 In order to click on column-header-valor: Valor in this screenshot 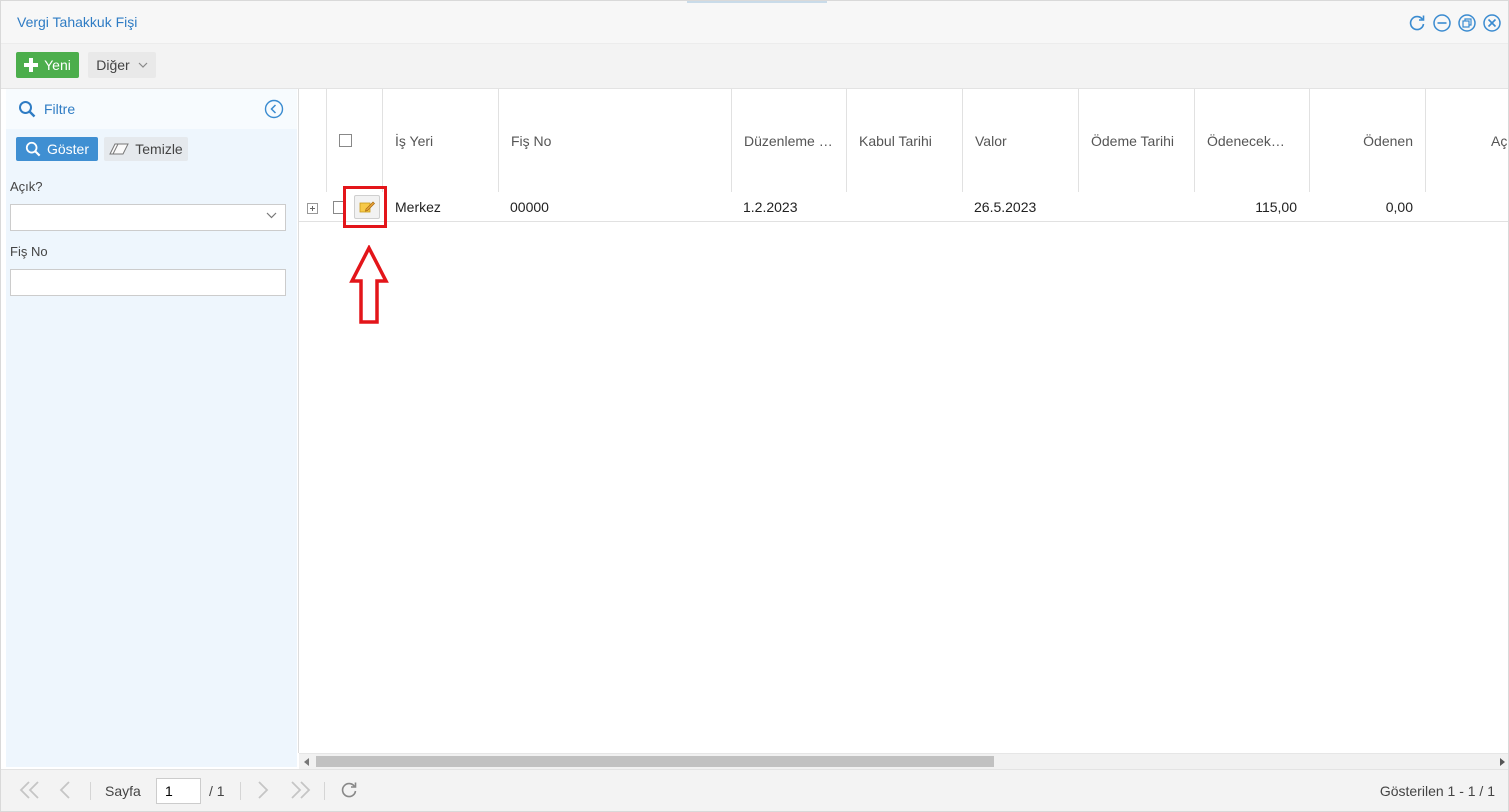, I will do `click(1020, 140)`.